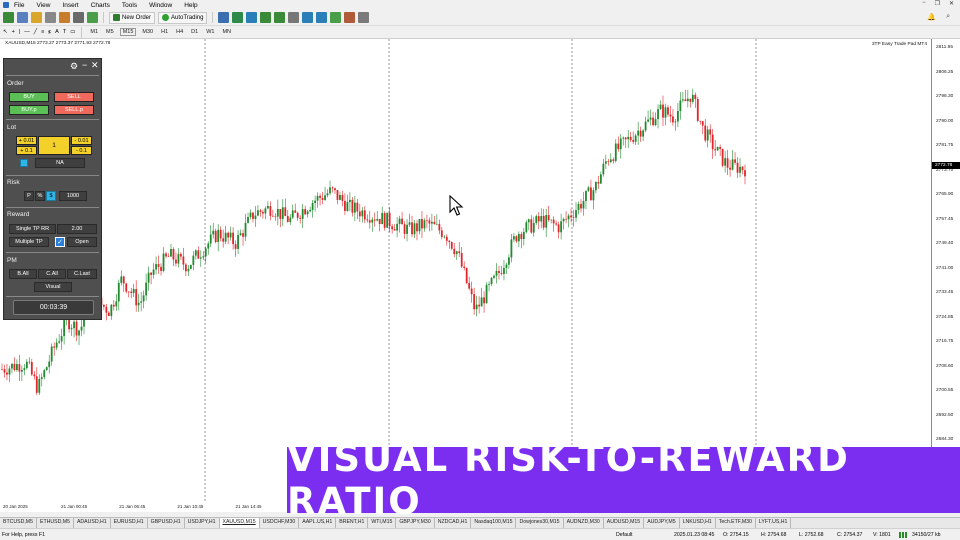 The image size is (960, 540). What do you see at coordinates (453, 523) in the screenshot?
I see `chart-tab: NZDCAD,H1` at bounding box center [453, 523].